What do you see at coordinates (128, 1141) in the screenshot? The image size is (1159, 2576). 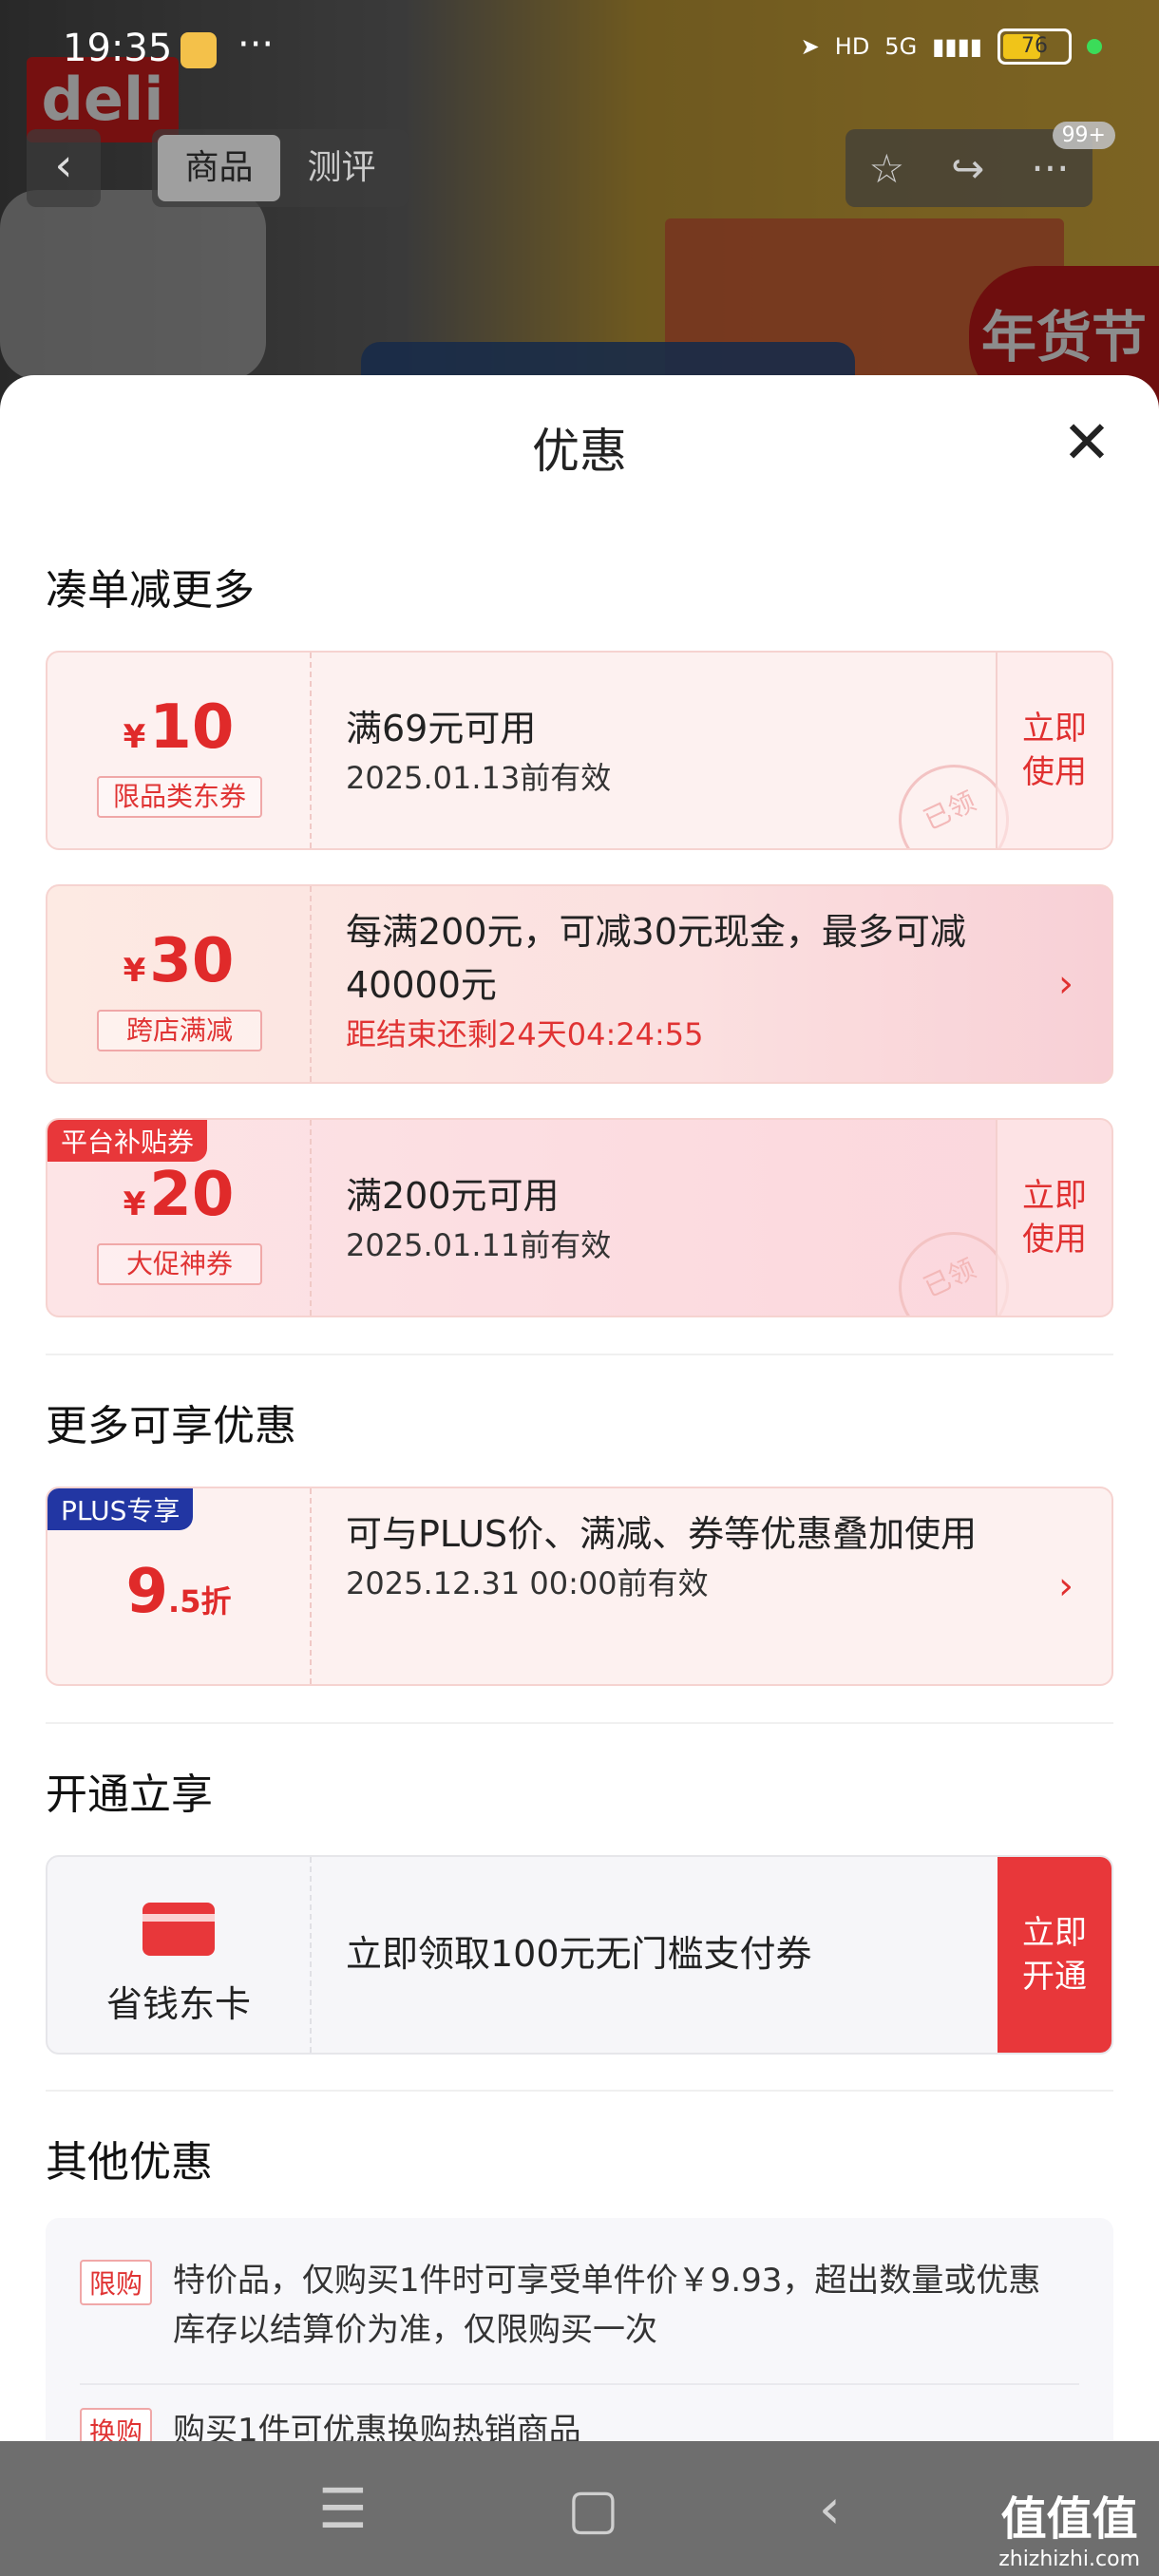 I see `platform-subsidy-tag: 平台补贴券` at bounding box center [128, 1141].